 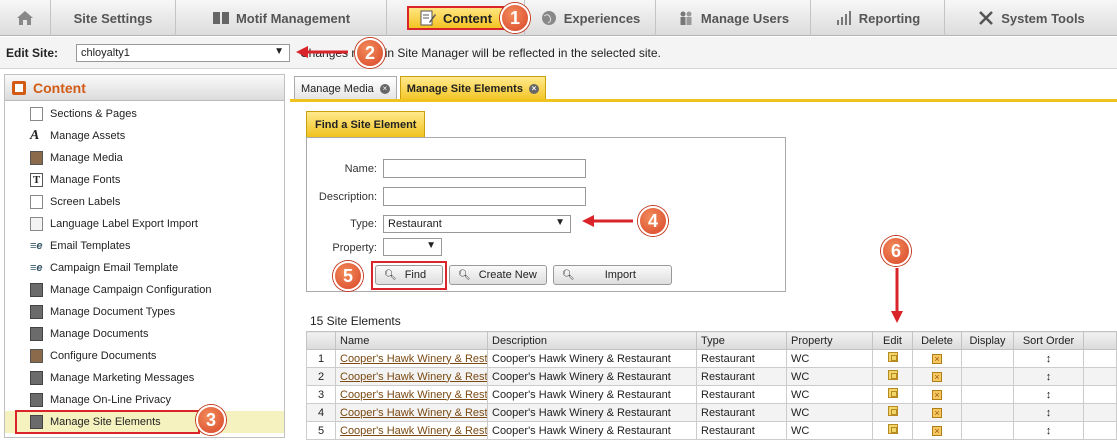 What do you see at coordinates (322, 52) in the screenshot?
I see `arrow-to-site-select` at bounding box center [322, 52].